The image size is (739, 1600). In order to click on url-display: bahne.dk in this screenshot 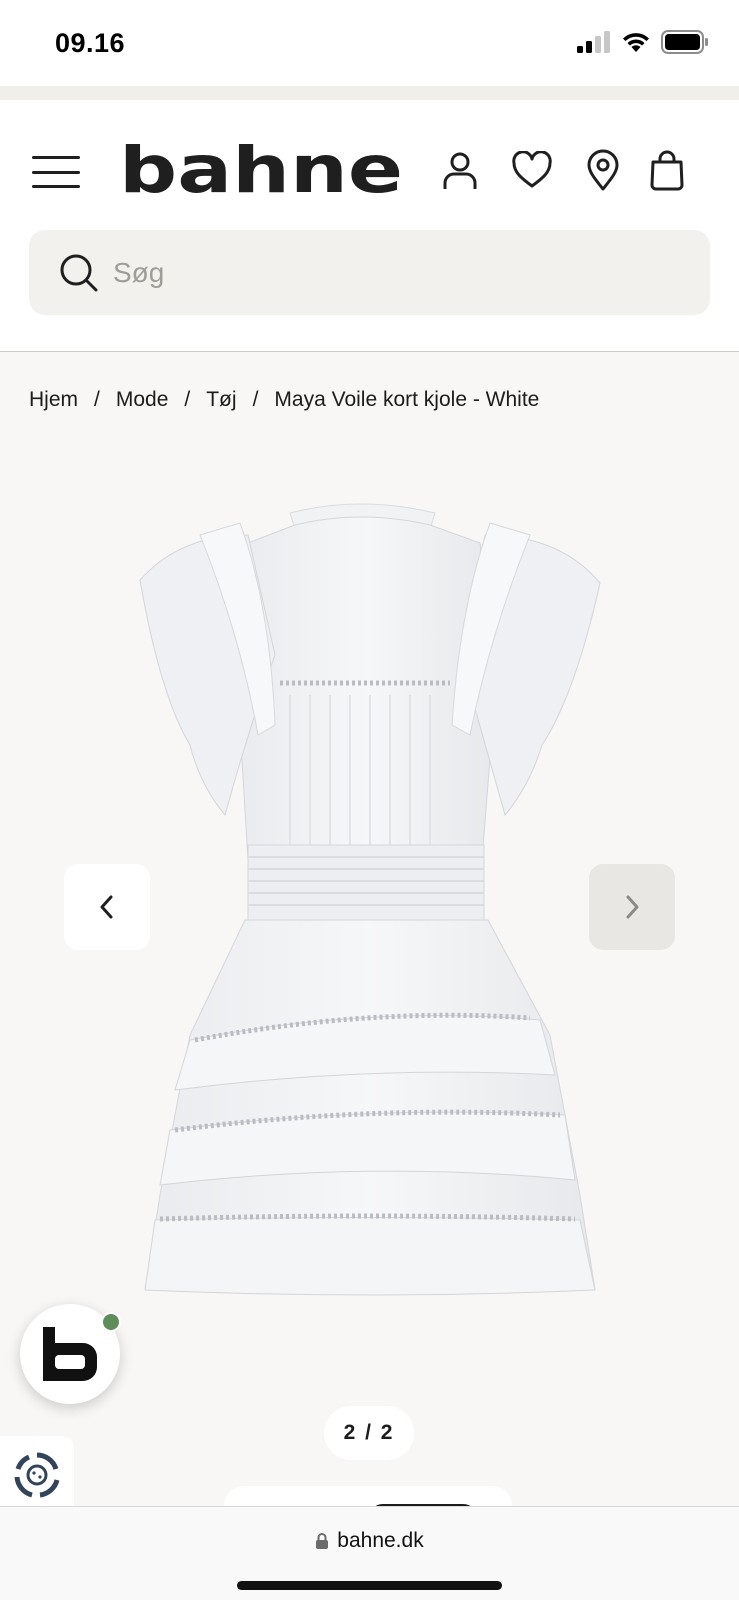, I will do `click(369, 1541)`.